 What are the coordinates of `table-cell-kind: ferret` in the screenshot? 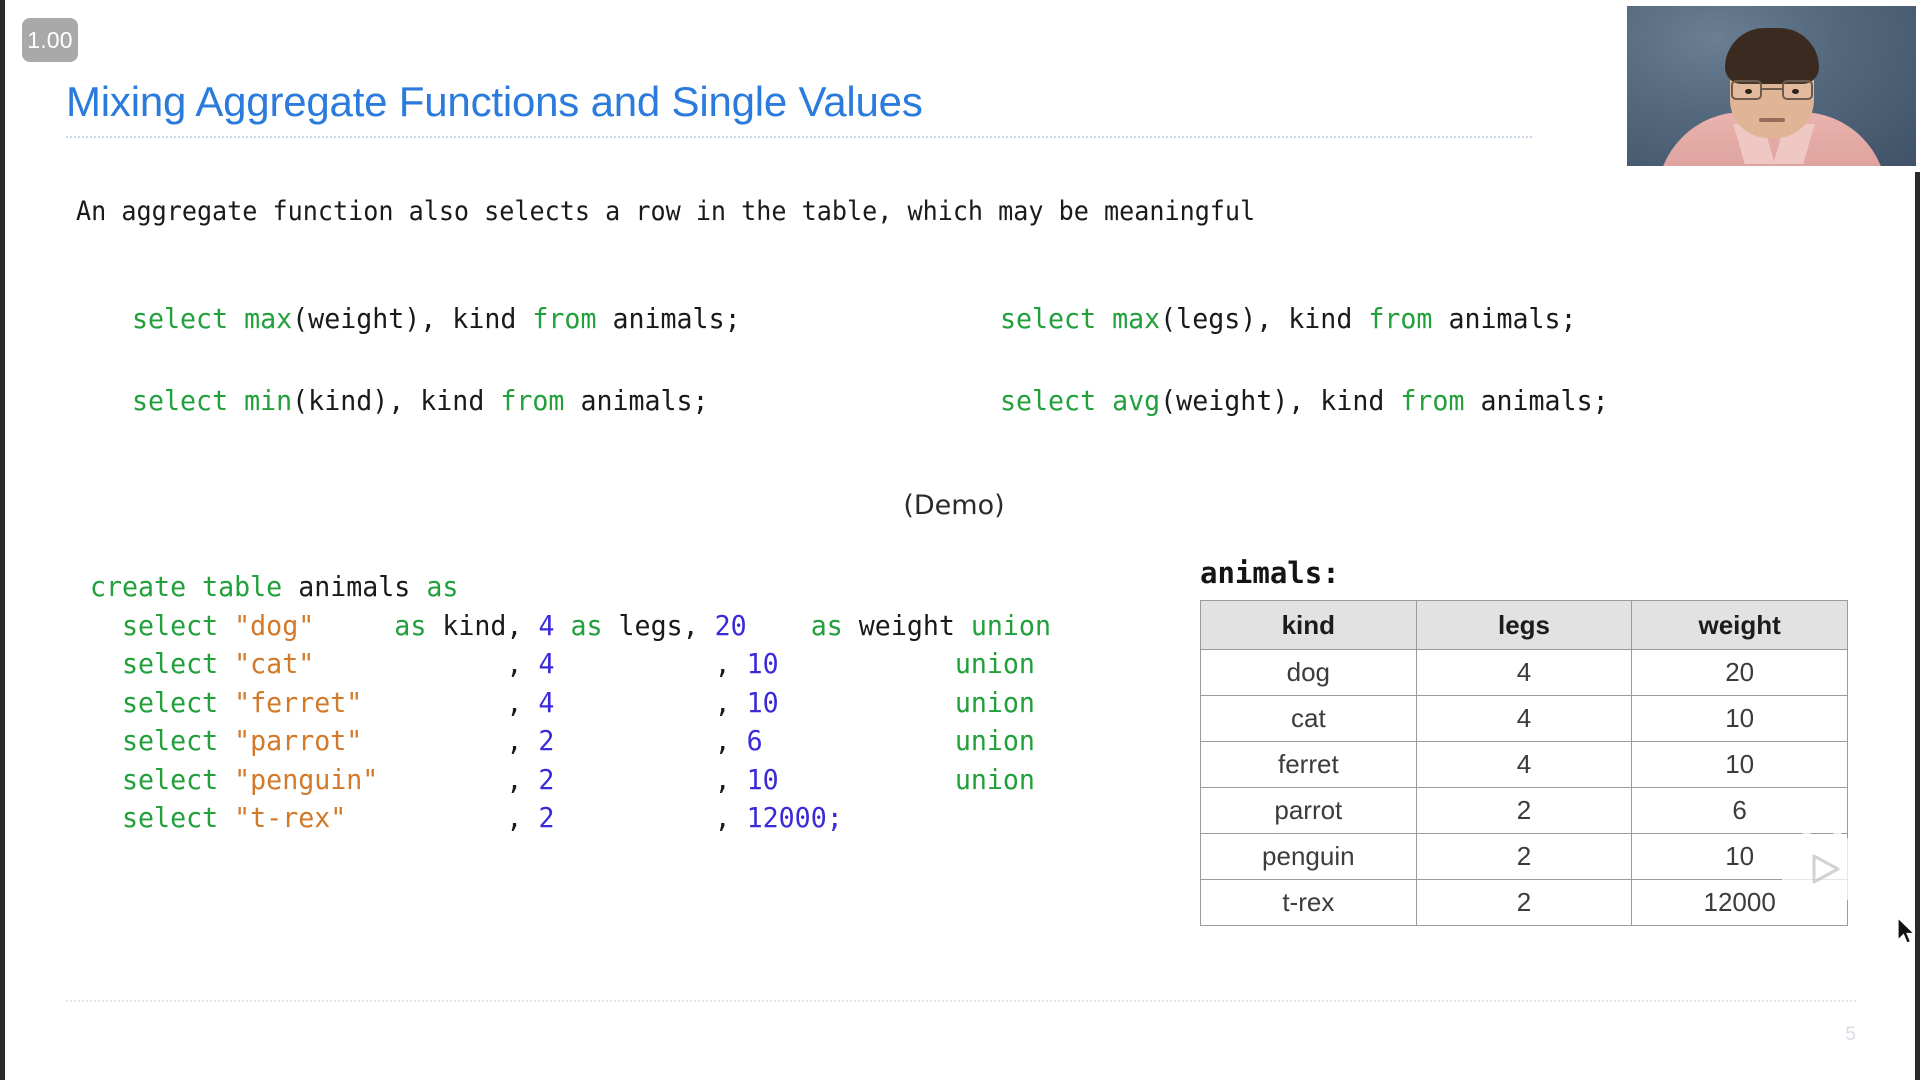 It's located at (1308, 764).